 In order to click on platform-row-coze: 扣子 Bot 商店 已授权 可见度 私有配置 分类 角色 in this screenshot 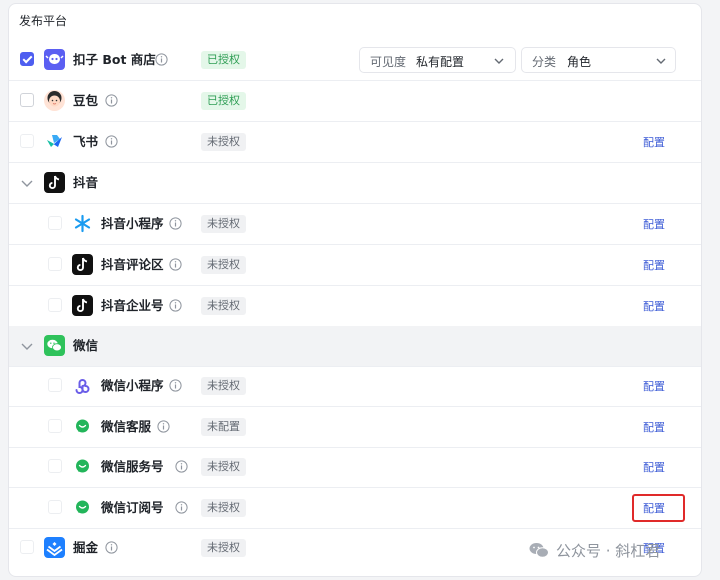, I will do `click(355, 60)`.